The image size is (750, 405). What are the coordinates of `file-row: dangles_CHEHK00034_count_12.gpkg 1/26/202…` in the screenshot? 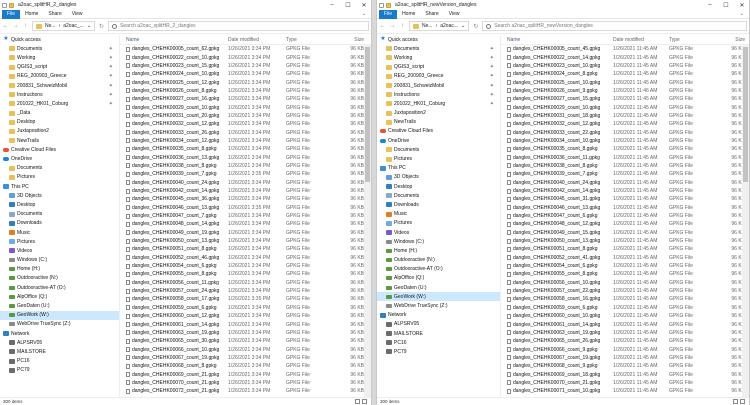 It's located at (245, 141).